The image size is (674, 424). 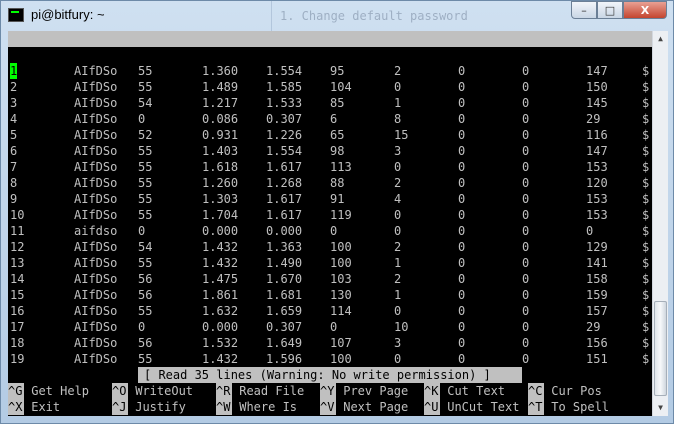 I want to click on log-cell: 1.618, so click(x=220, y=167).